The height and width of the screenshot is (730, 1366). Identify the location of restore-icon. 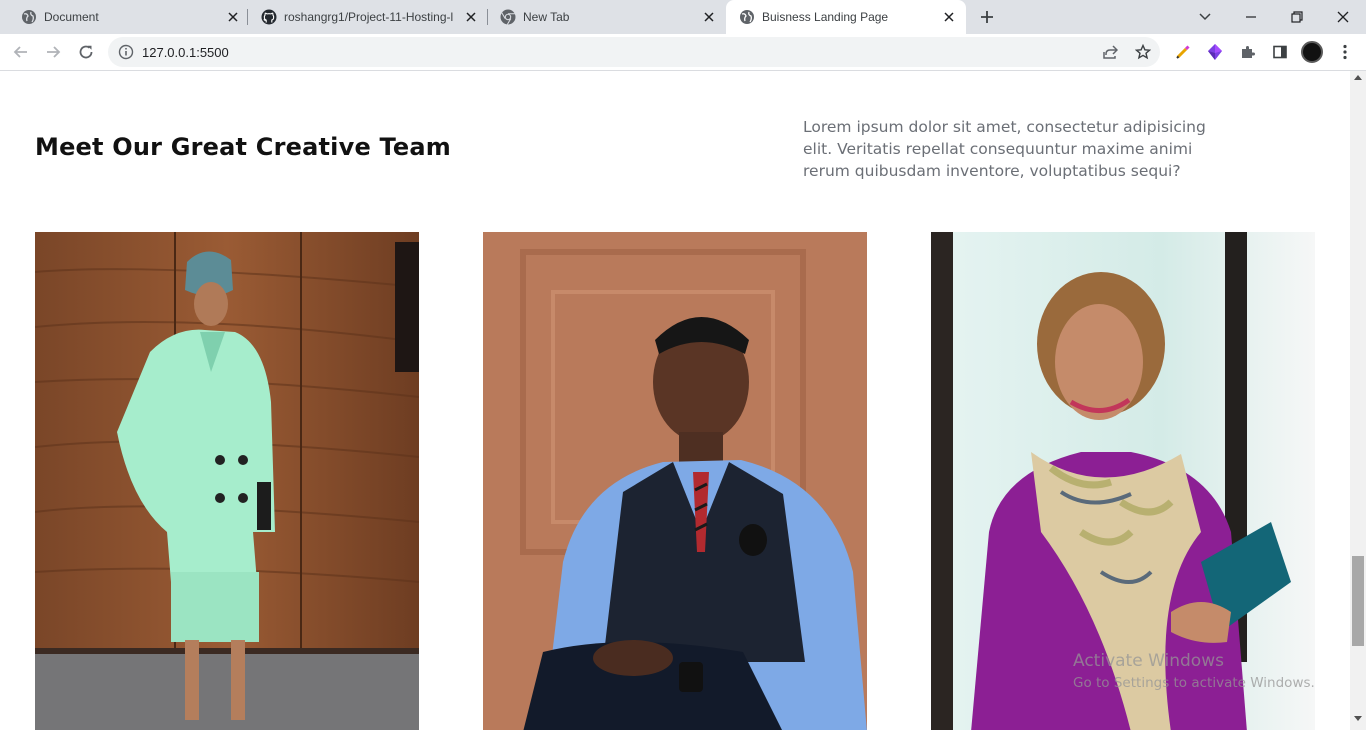
(1297, 17).